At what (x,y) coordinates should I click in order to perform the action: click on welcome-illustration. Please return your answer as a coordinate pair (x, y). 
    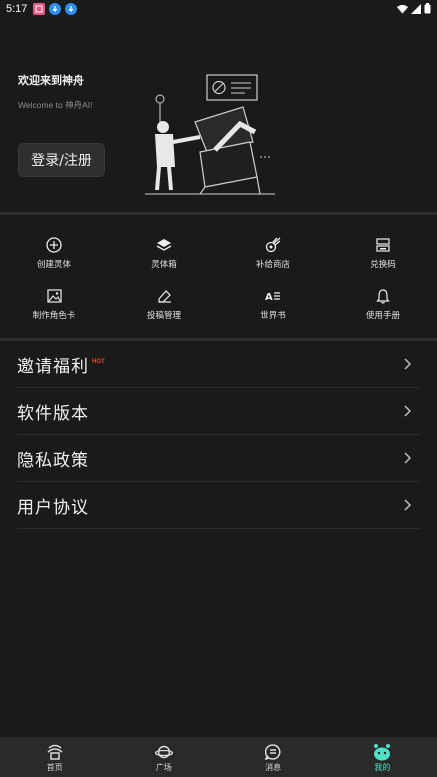
    Looking at the image, I should click on (210, 134).